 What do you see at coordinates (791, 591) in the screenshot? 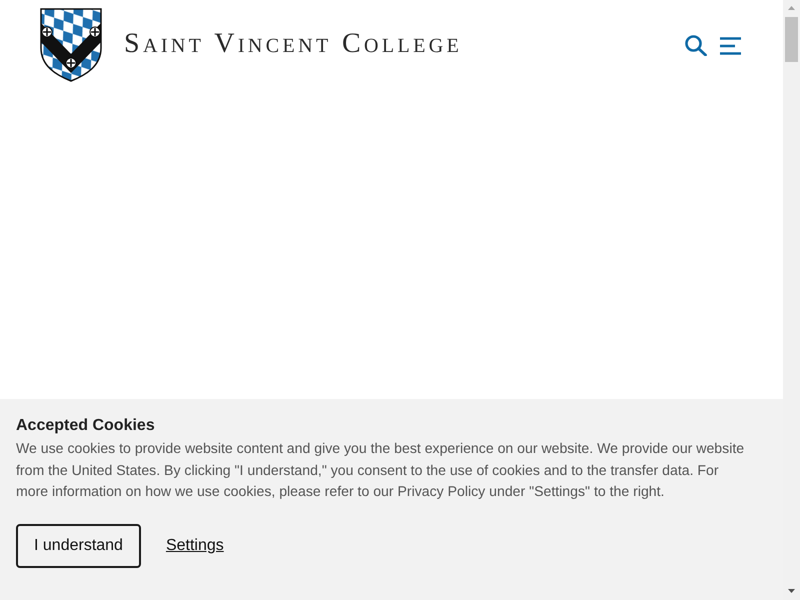
I see `scroll-down-arrow-icon` at bounding box center [791, 591].